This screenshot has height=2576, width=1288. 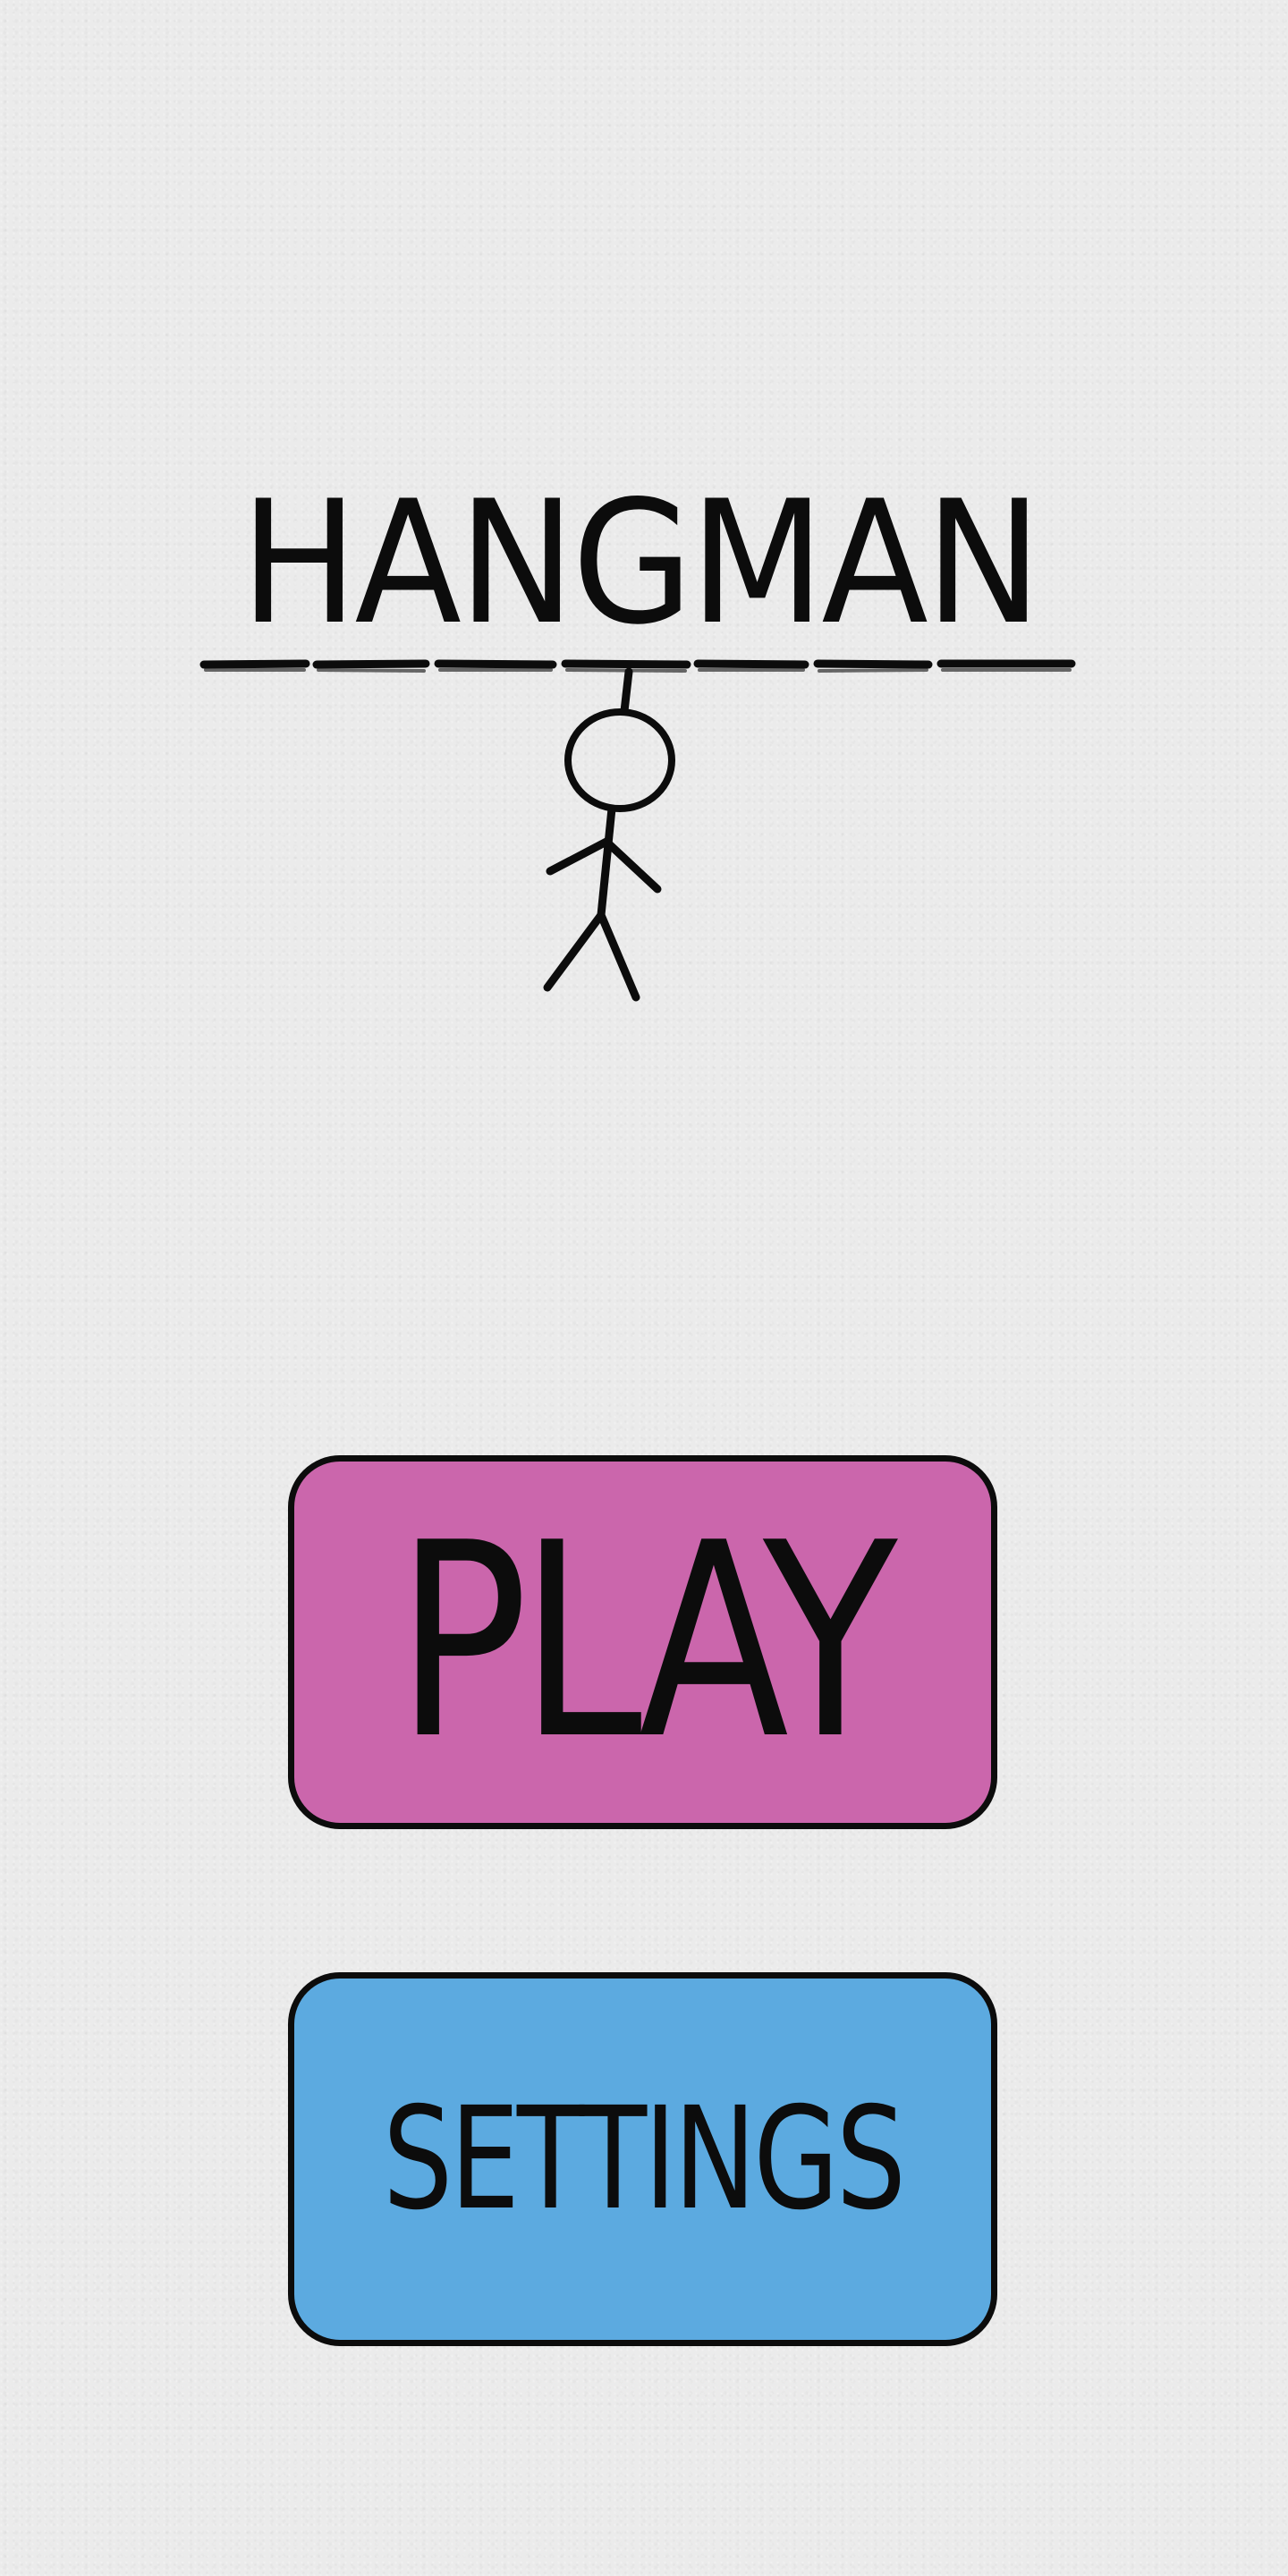 I want to click on settings-button: SETTINGS, so click(x=642, y=2159).